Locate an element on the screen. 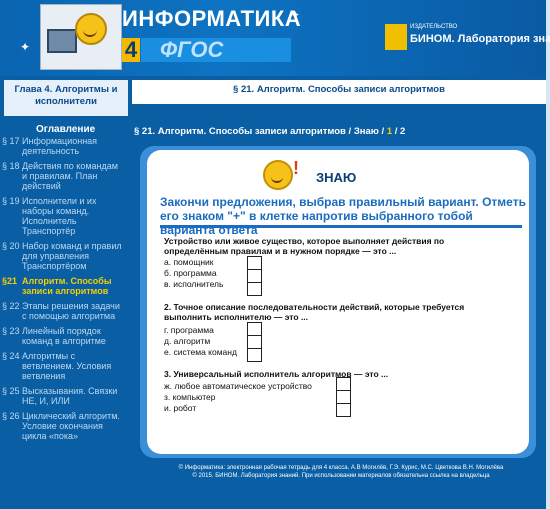 The image size is (550, 509). option-v-label: в. исполнитель is located at coordinates (194, 284).